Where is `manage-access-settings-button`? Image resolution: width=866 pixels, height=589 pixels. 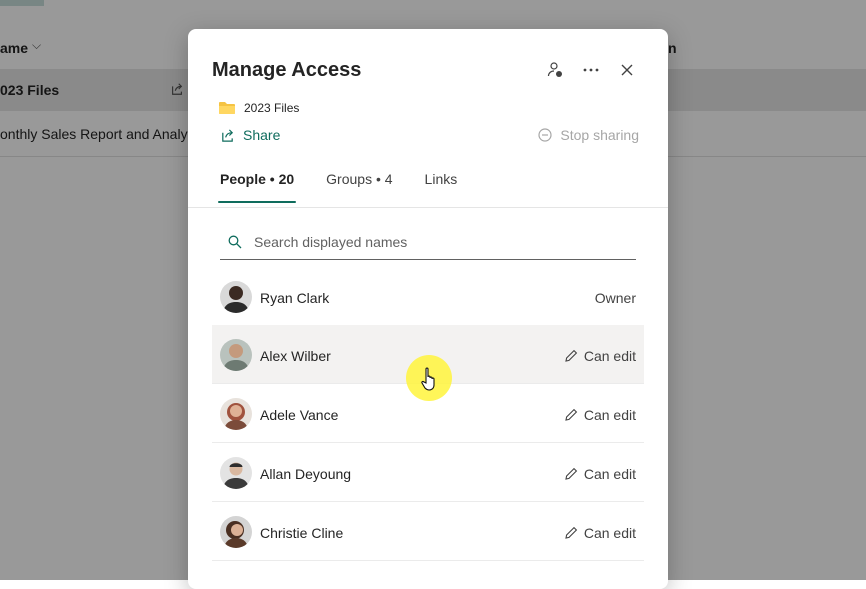
manage-access-settings-button is located at coordinates (555, 70).